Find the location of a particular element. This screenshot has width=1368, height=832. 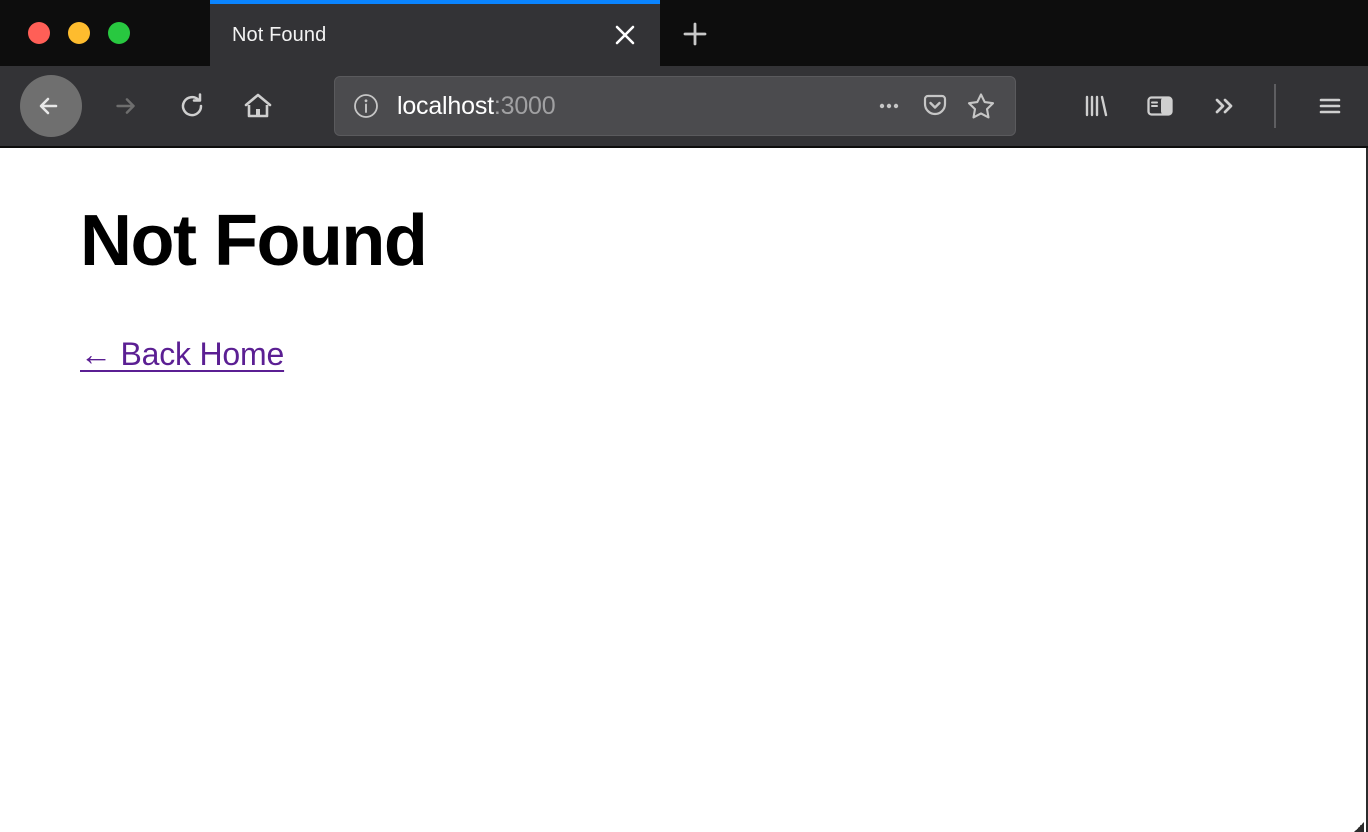

library-button is located at coordinates (1096, 106).